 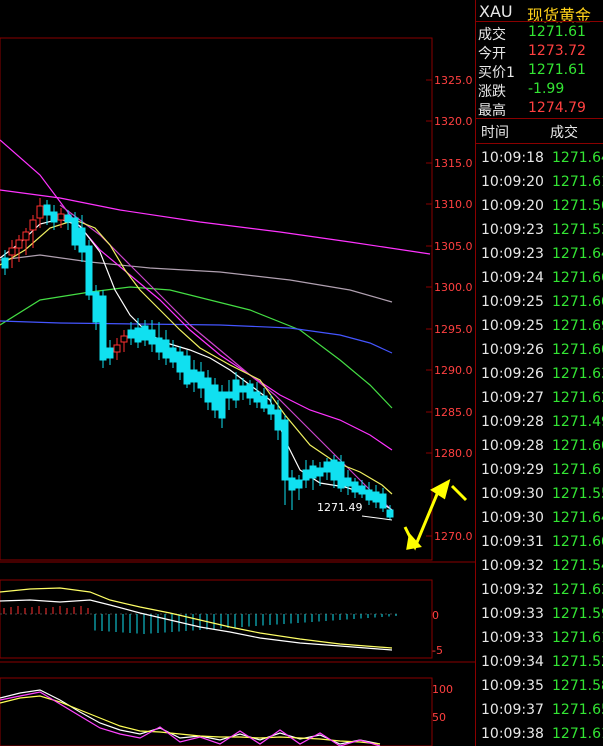 What do you see at coordinates (512, 350) in the screenshot?
I see `trade-time: 10:09:26` at bounding box center [512, 350].